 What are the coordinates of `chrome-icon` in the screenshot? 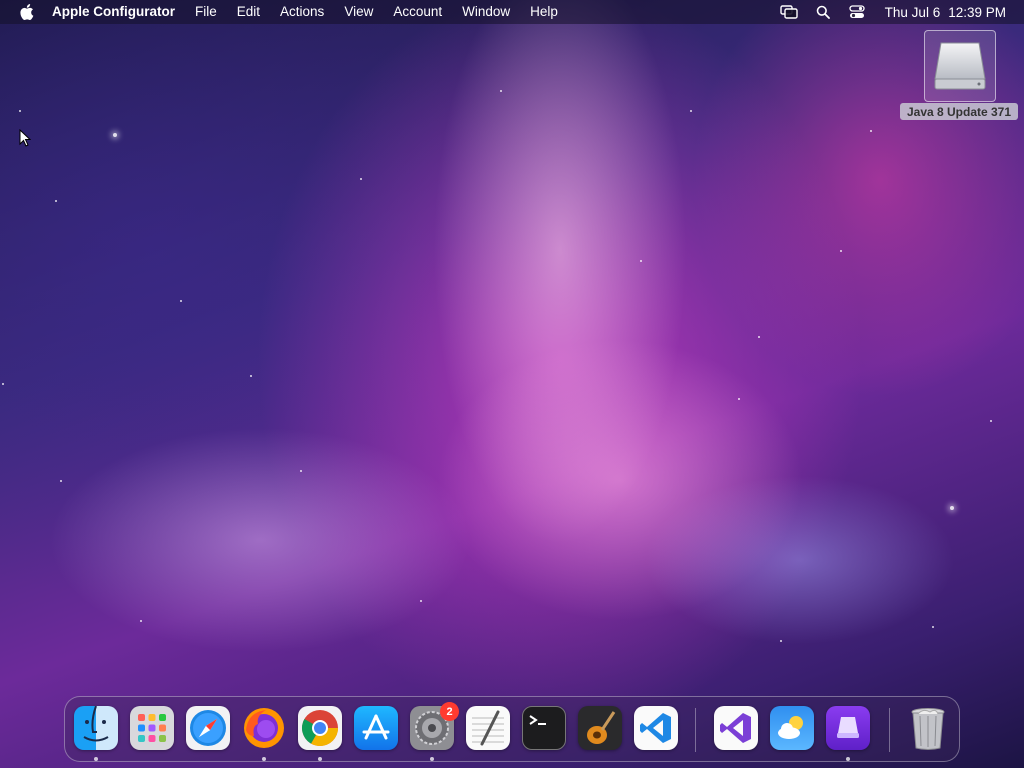 It's located at (319, 728).